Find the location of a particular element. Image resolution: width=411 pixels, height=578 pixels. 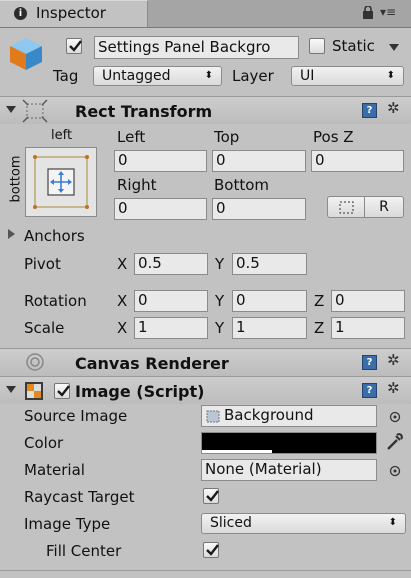

tab-inspector: i Inspector is located at coordinates (74, 13).